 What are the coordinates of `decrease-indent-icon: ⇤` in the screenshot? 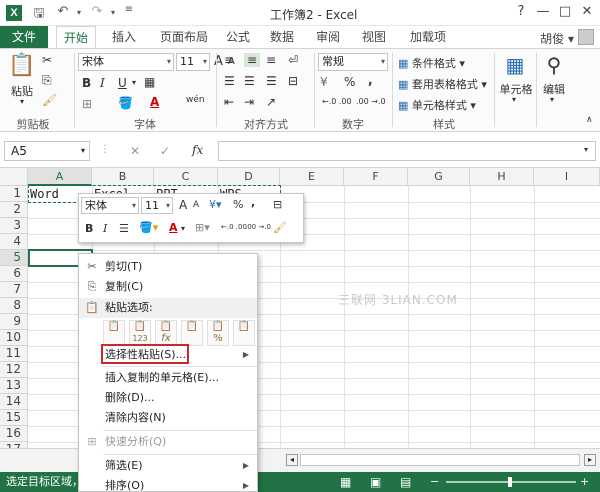 It's located at (229, 102).